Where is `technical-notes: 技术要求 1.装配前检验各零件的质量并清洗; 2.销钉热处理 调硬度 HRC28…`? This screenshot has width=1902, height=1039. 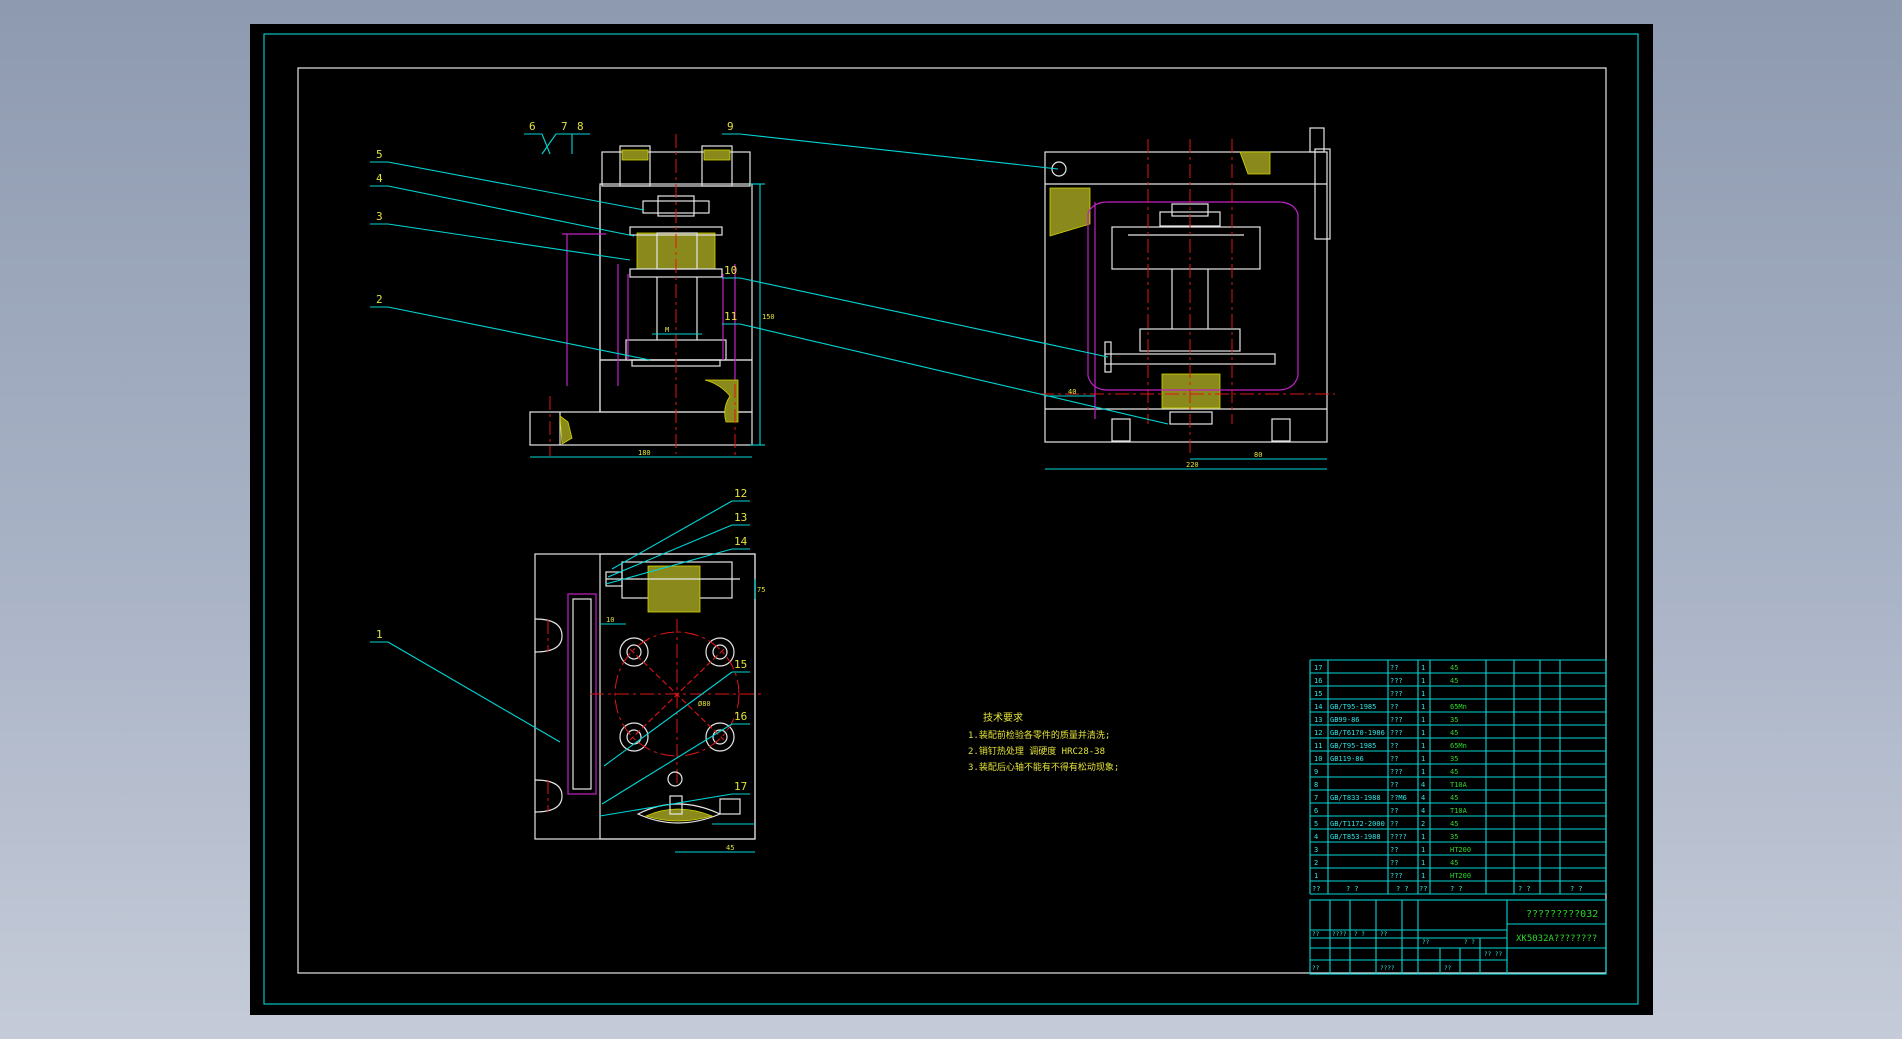 technical-notes: 技术要求 1.装配前检验各零件的质量并清洗; 2.销钉热处理 调硬度 HRC28… is located at coordinates (1043, 742).